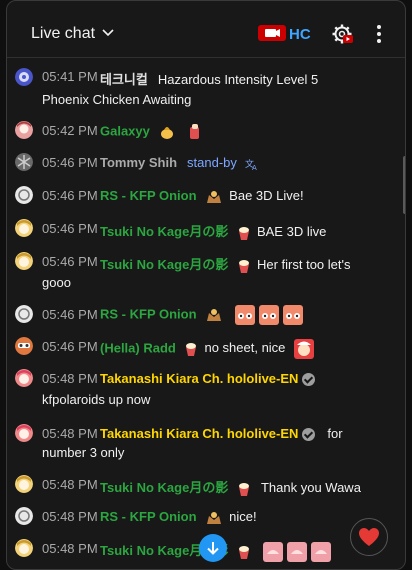  I want to click on hc-badge-label: HC, so click(300, 34).